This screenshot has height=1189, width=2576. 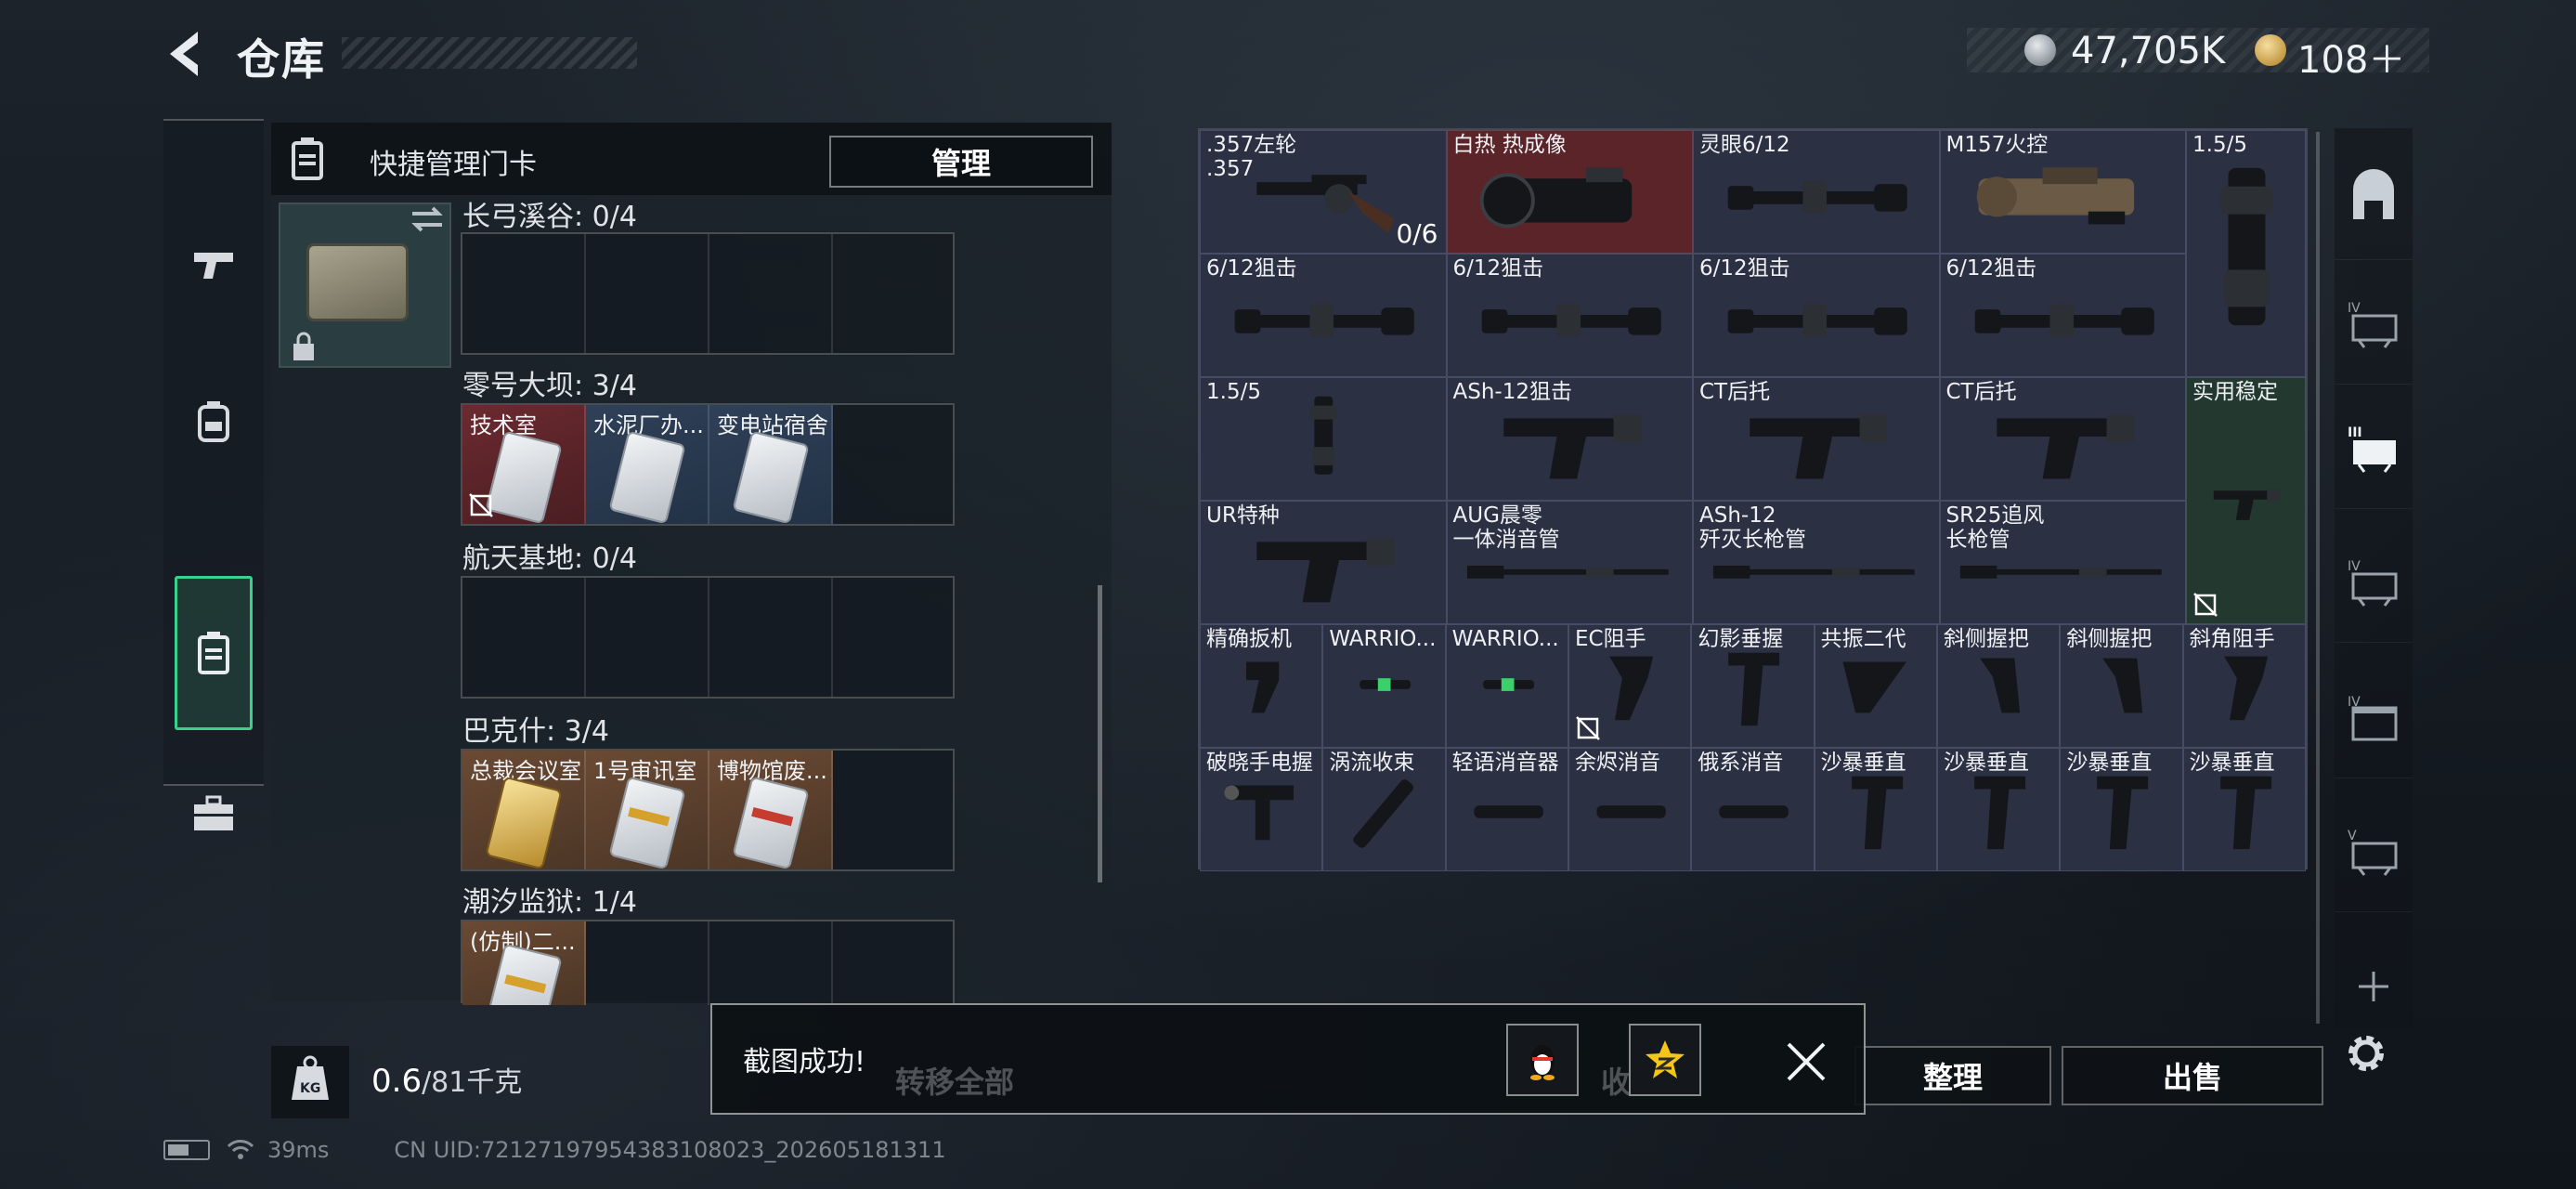 What do you see at coordinates (1507, 809) in the screenshot?
I see `item-cell: 轻语消音器` at bounding box center [1507, 809].